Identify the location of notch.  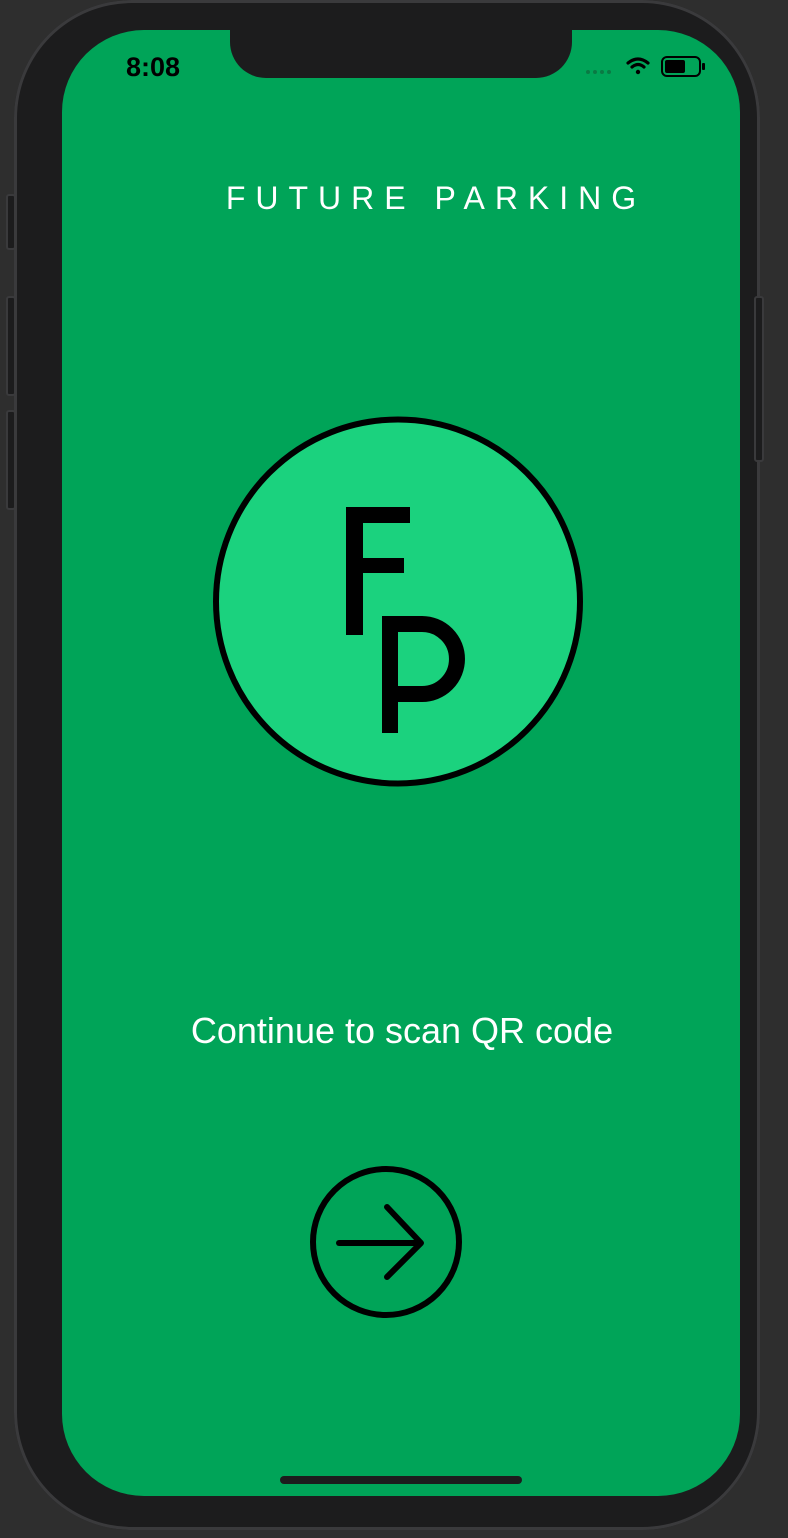
(401, 54).